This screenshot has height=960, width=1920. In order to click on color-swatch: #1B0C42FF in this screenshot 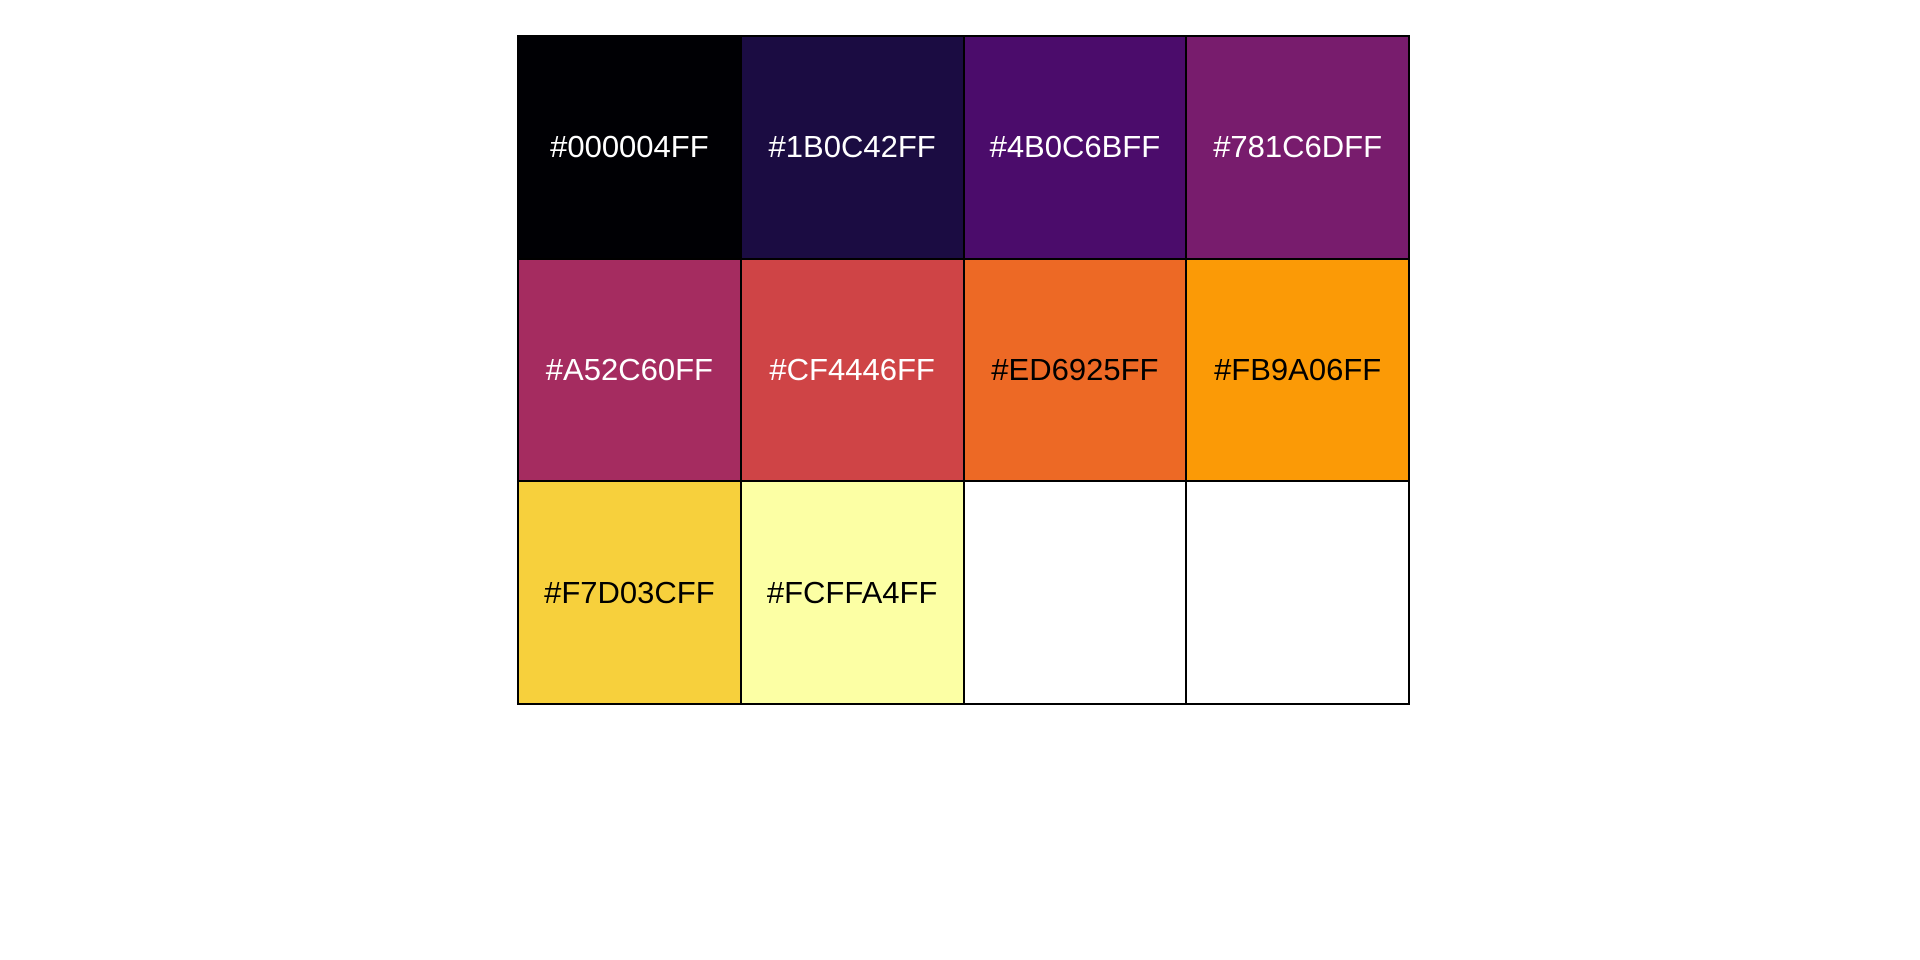, I will do `click(853, 148)`.